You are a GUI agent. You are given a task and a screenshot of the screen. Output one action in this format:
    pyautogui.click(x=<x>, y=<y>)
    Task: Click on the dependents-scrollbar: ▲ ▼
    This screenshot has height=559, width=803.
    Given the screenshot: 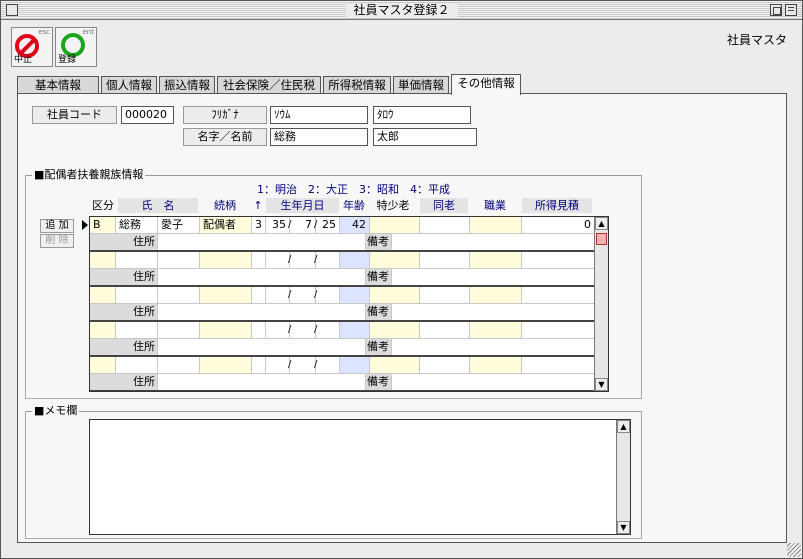 What is the action you would take?
    pyautogui.click(x=601, y=304)
    